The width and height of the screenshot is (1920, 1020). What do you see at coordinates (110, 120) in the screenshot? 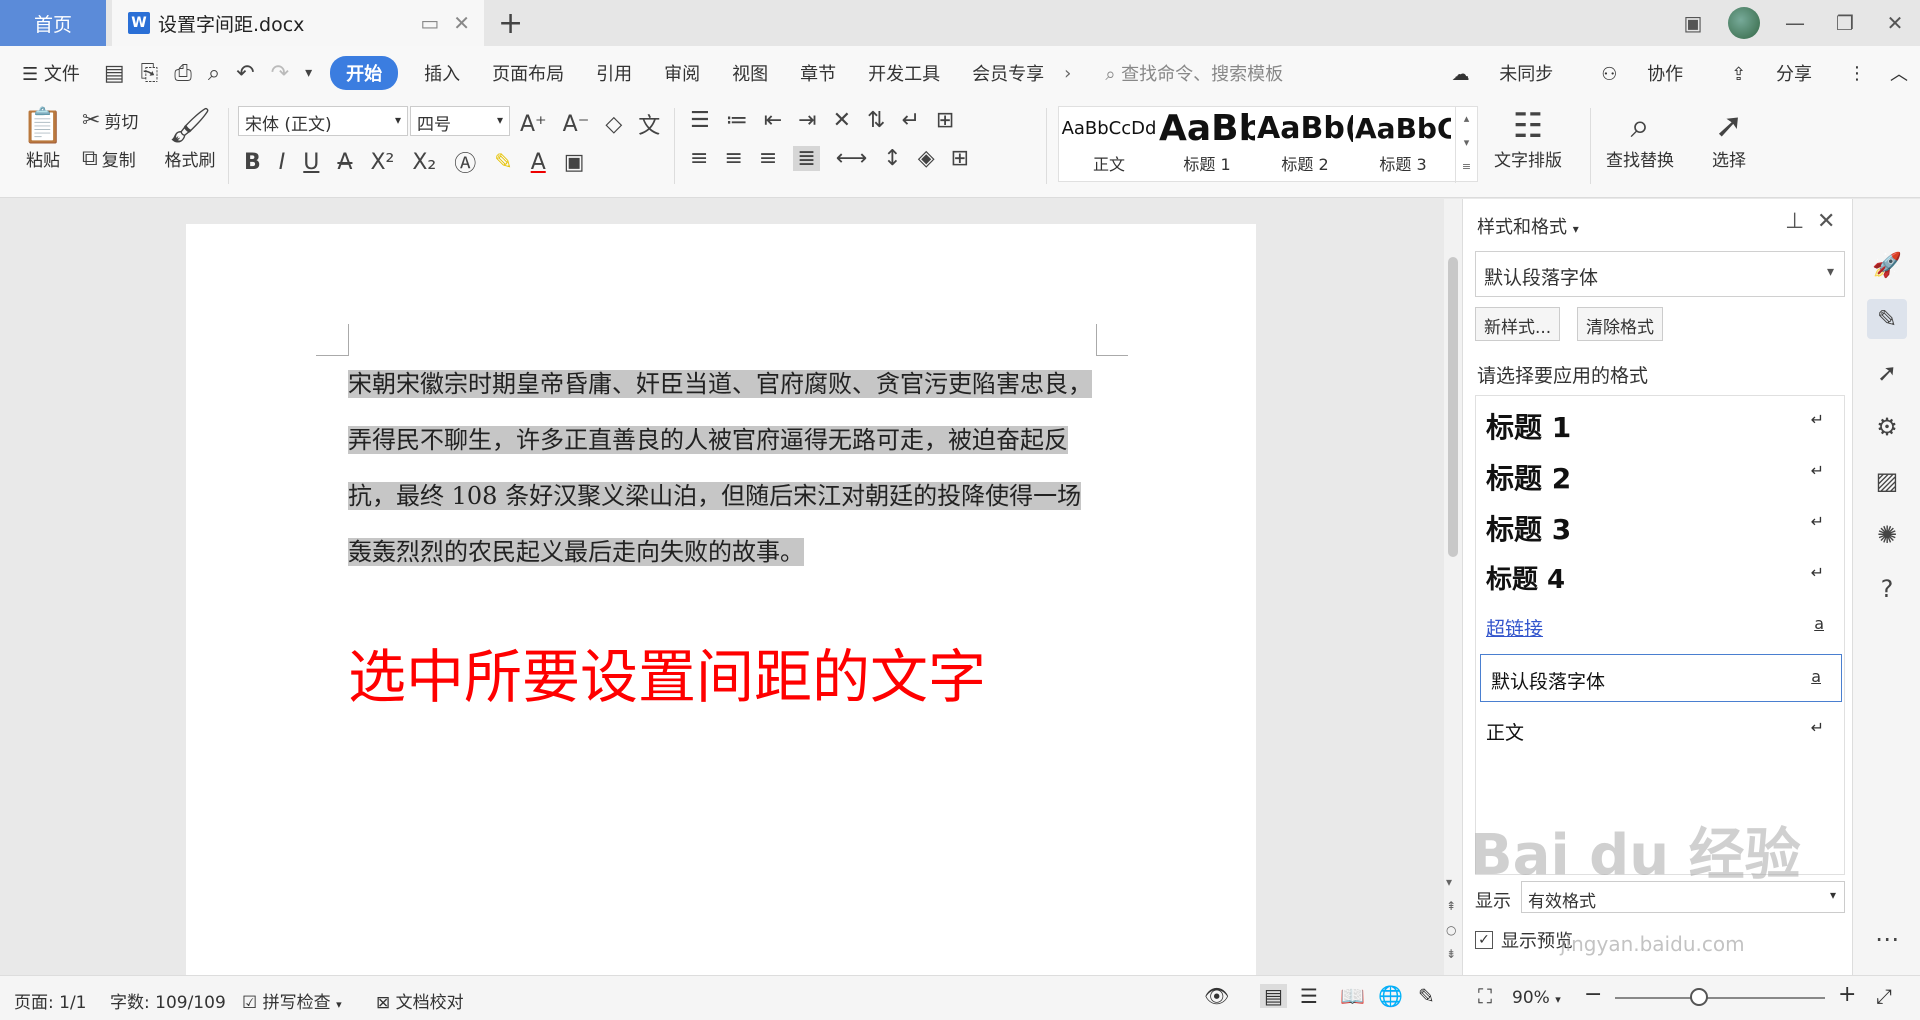
I see `cut-button: ✂ 剪切` at bounding box center [110, 120].